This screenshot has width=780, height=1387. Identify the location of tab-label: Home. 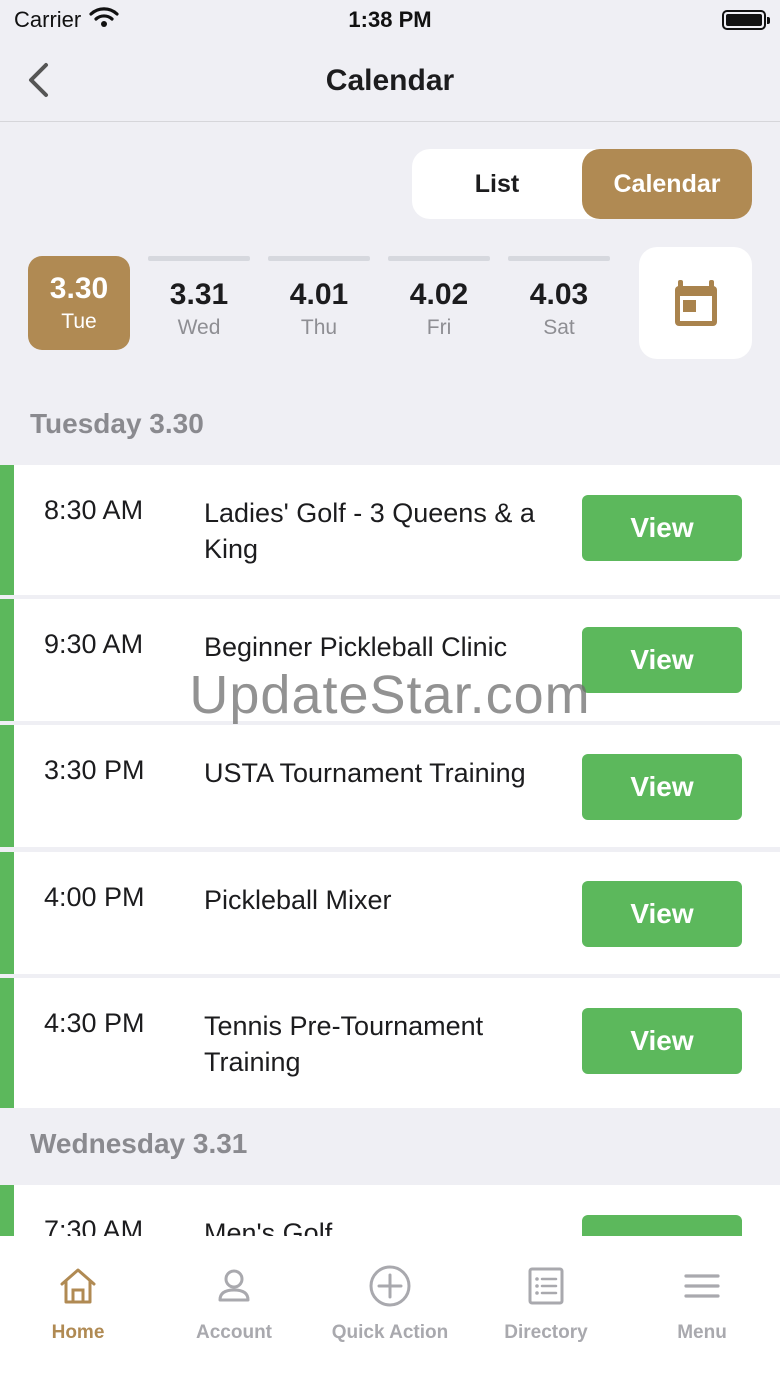
(78, 1332).